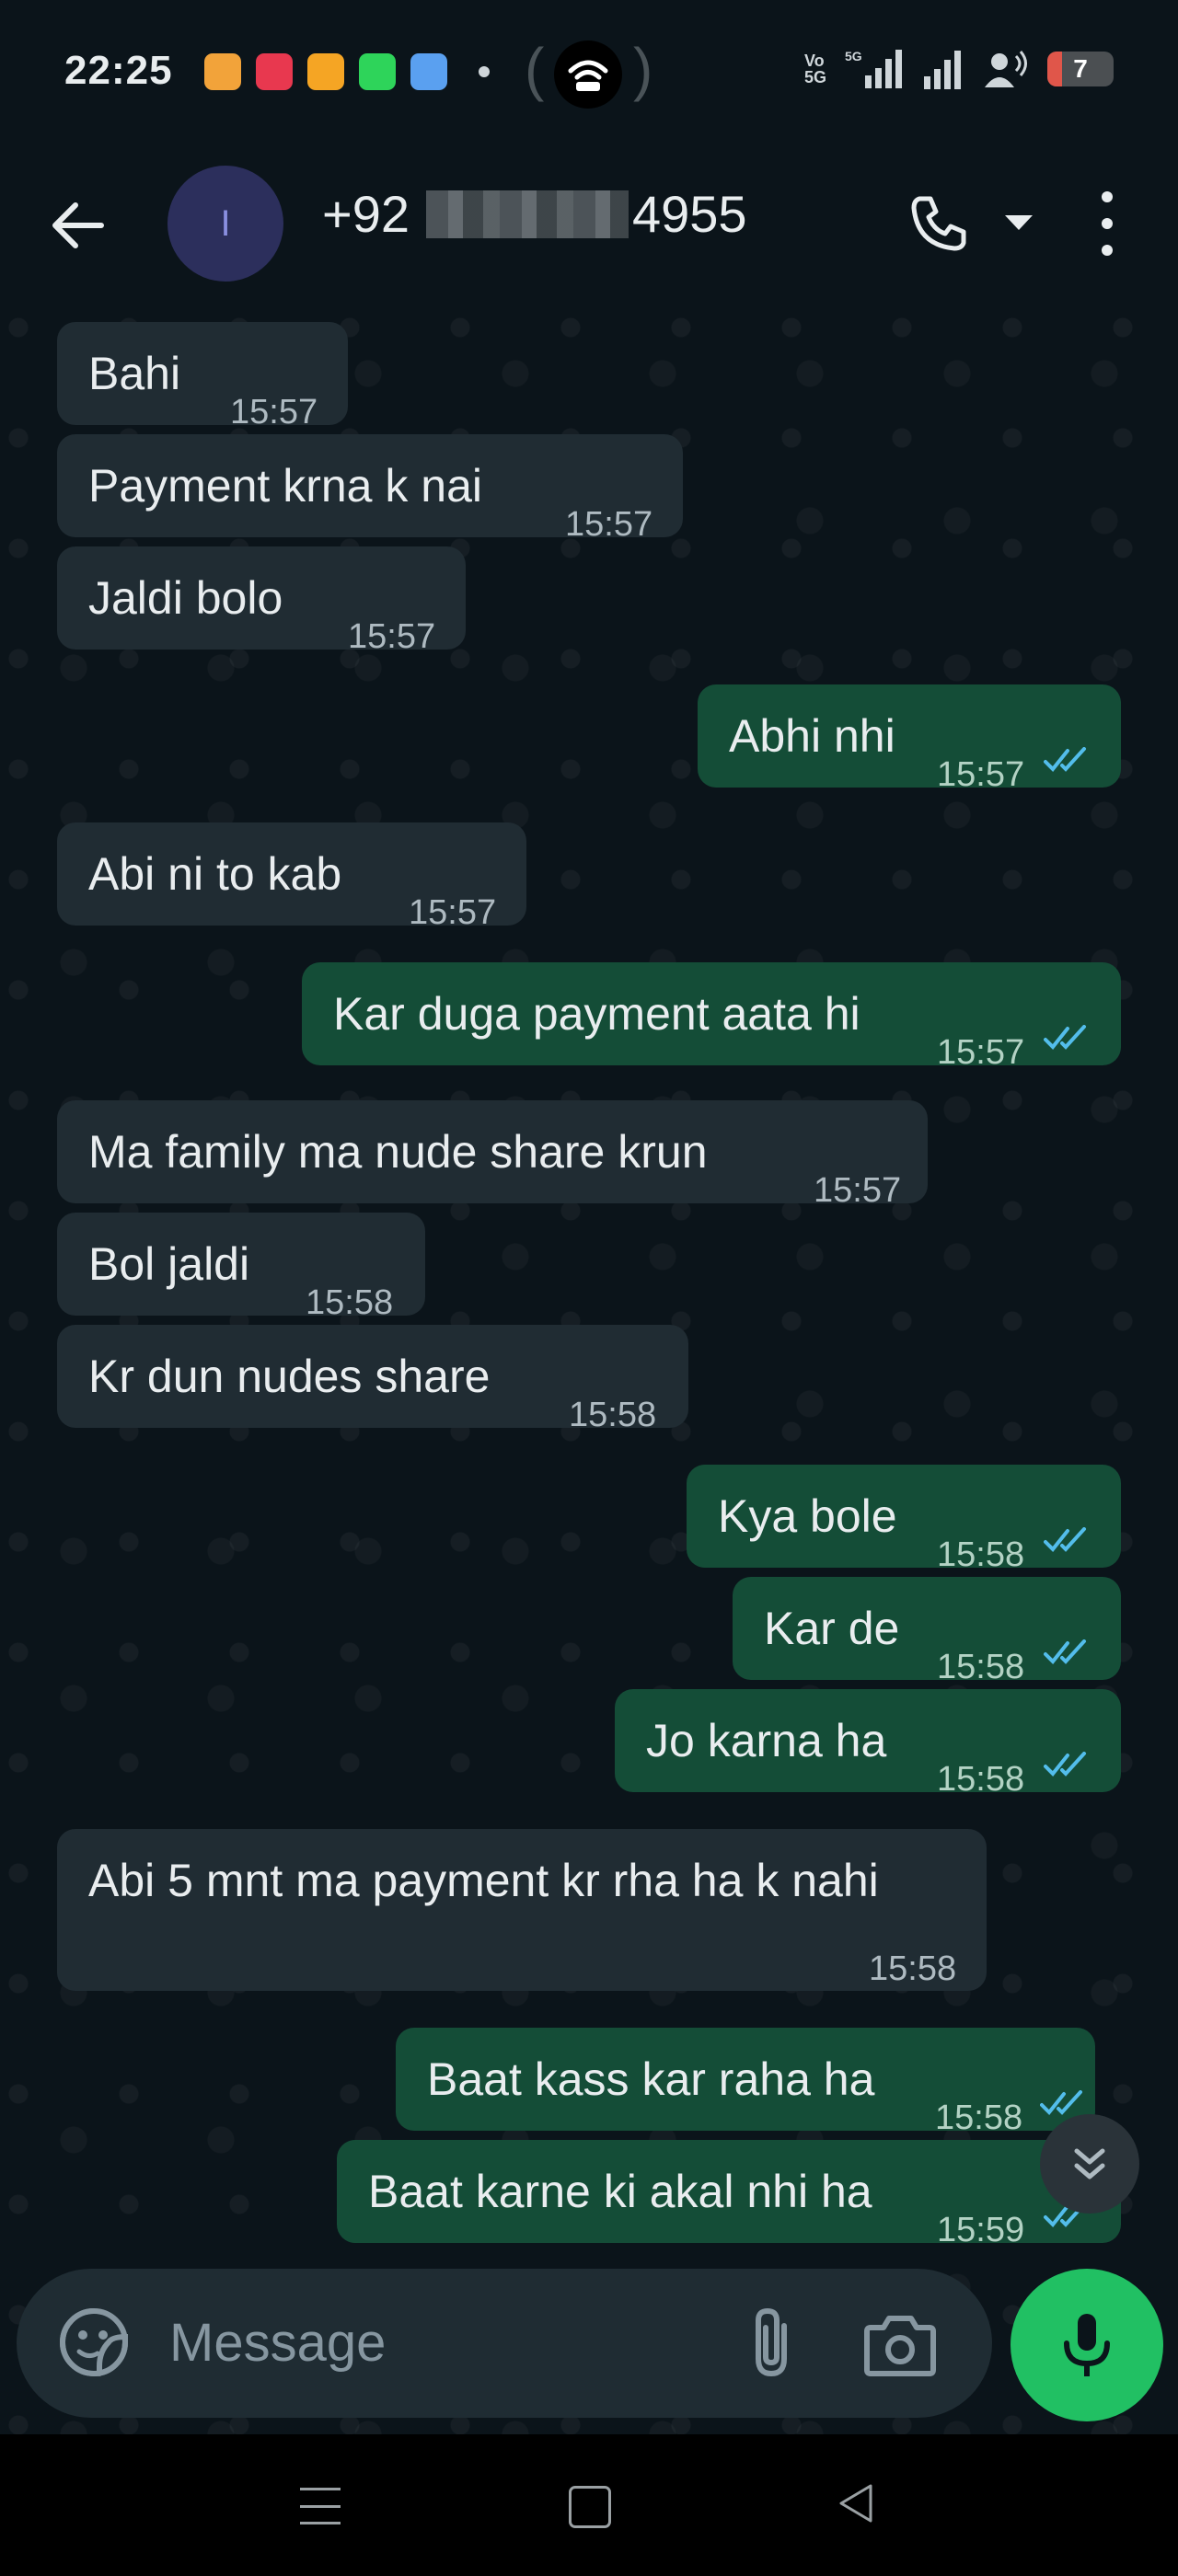  I want to click on message-outgoing: Baat karne ki akal nhi ha 15:59, so click(729, 2194).